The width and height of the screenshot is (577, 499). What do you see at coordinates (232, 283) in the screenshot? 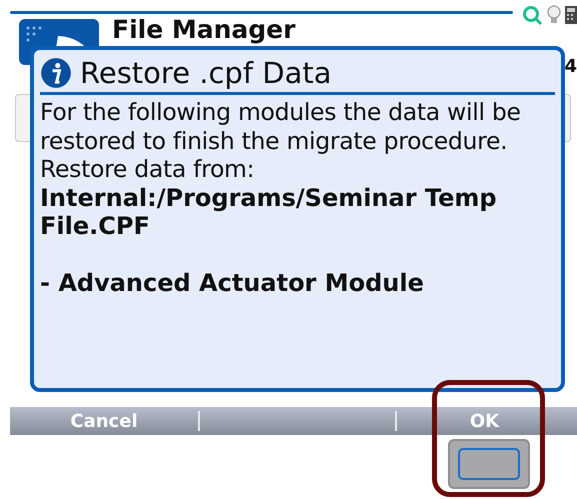
I see `module-item: - Advanced Actuator Module` at bounding box center [232, 283].